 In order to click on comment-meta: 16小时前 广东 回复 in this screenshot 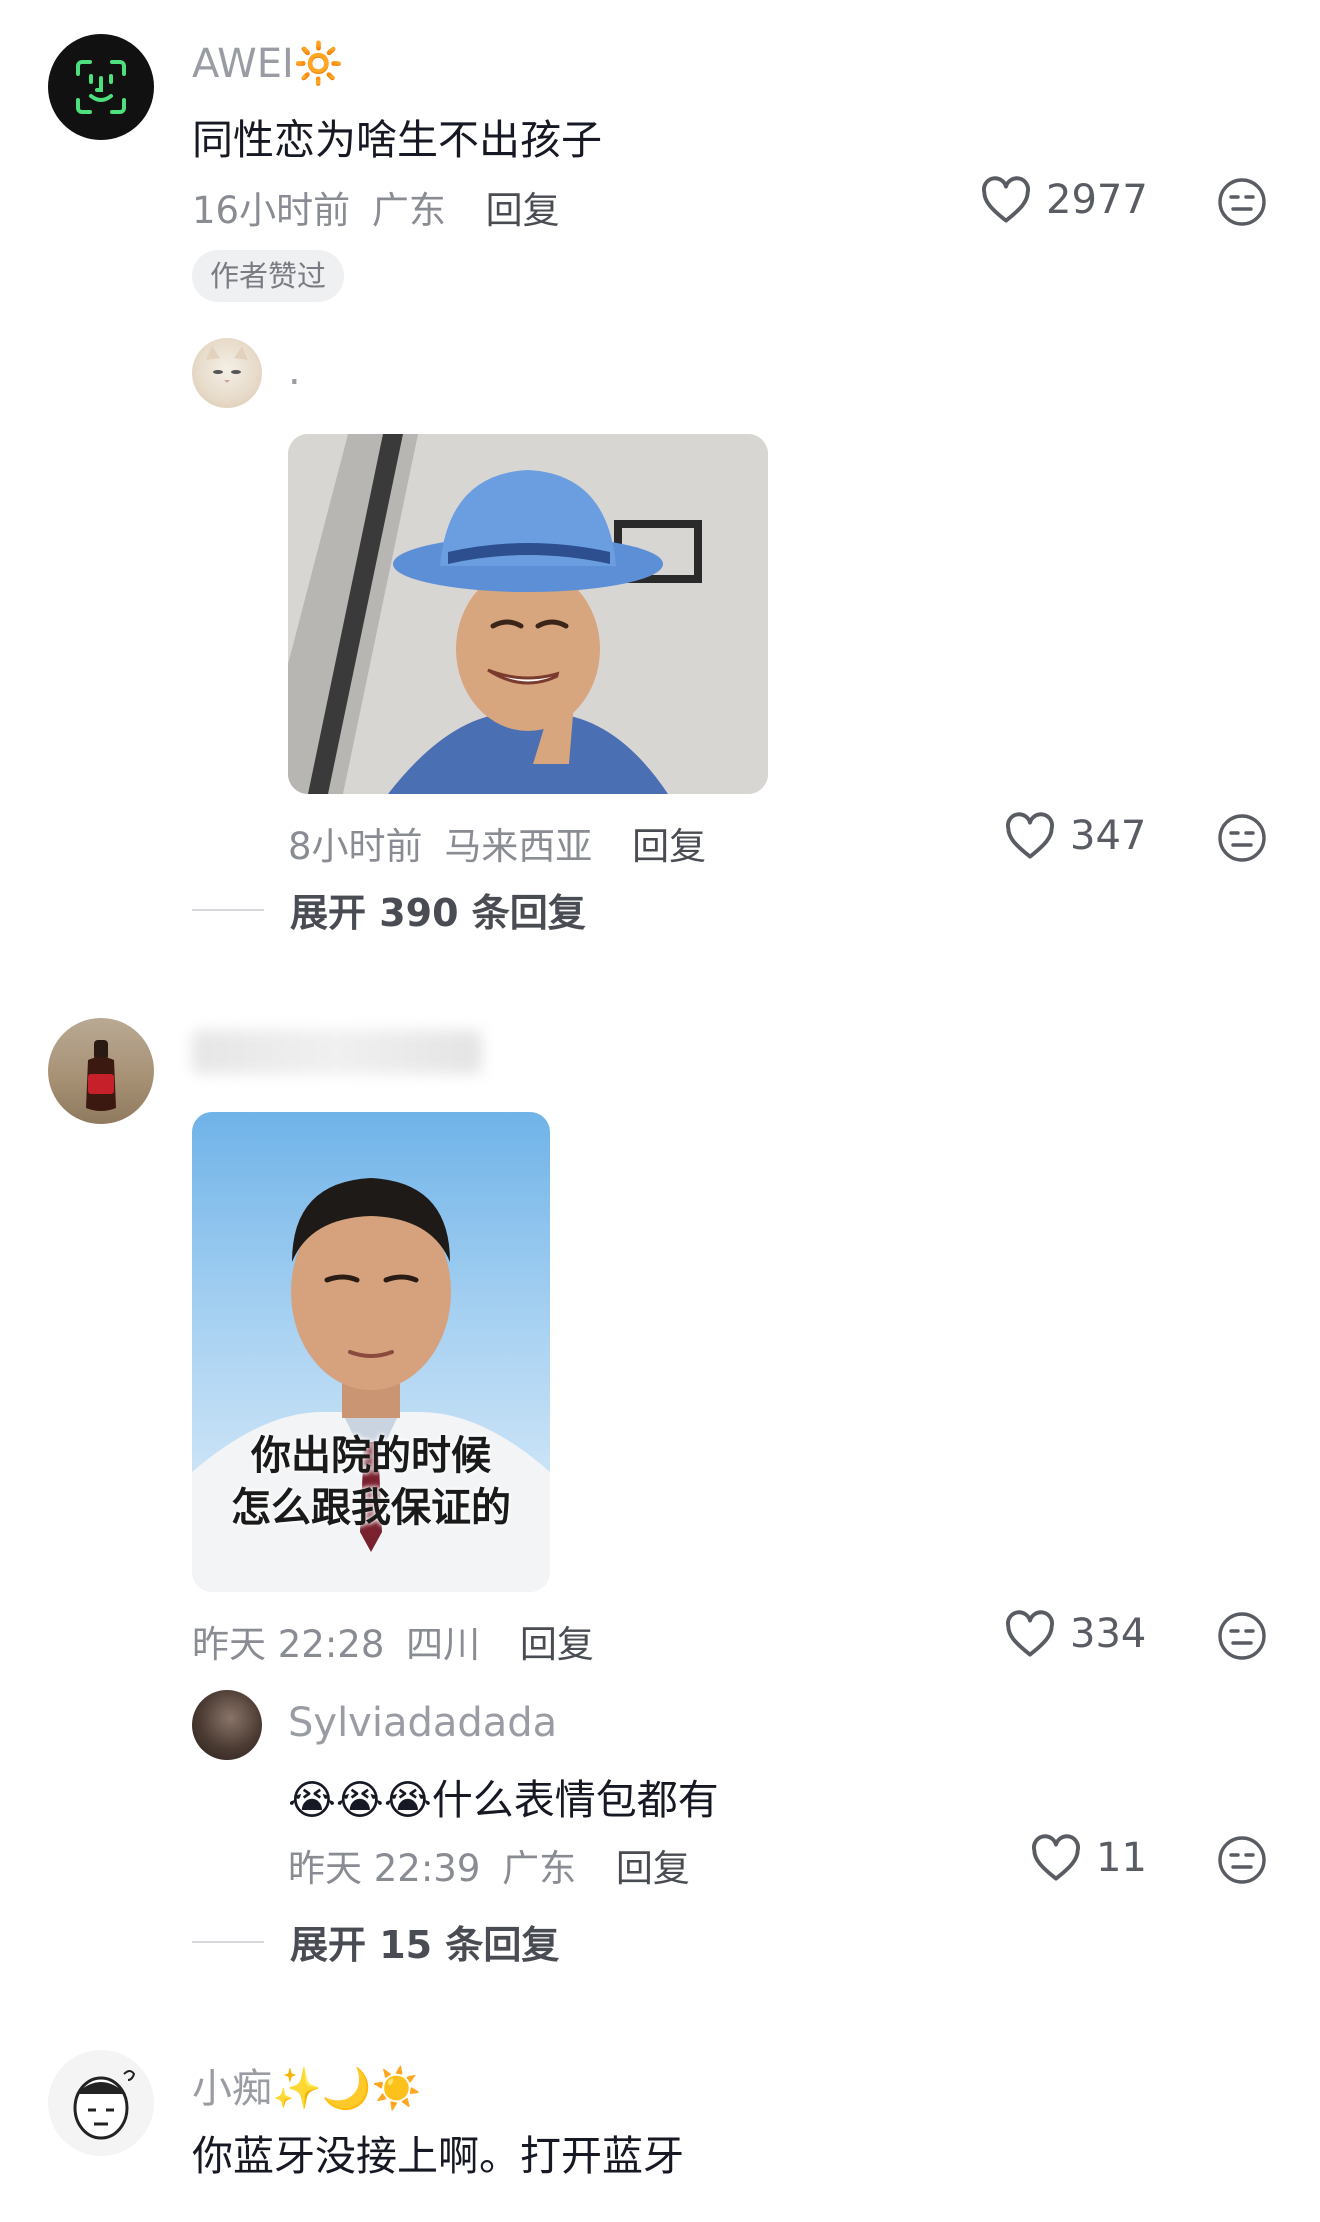, I will do `click(376, 207)`.